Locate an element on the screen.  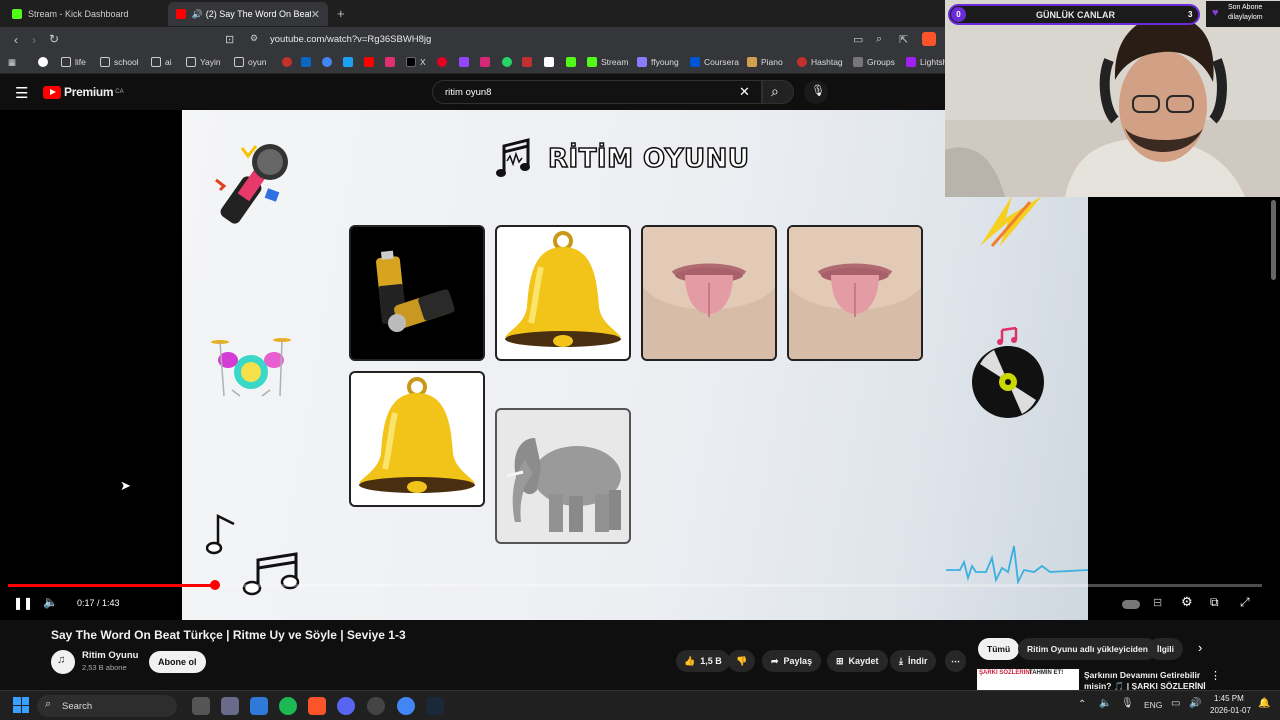
page-scrollbar is located at coordinates (1273, 240).